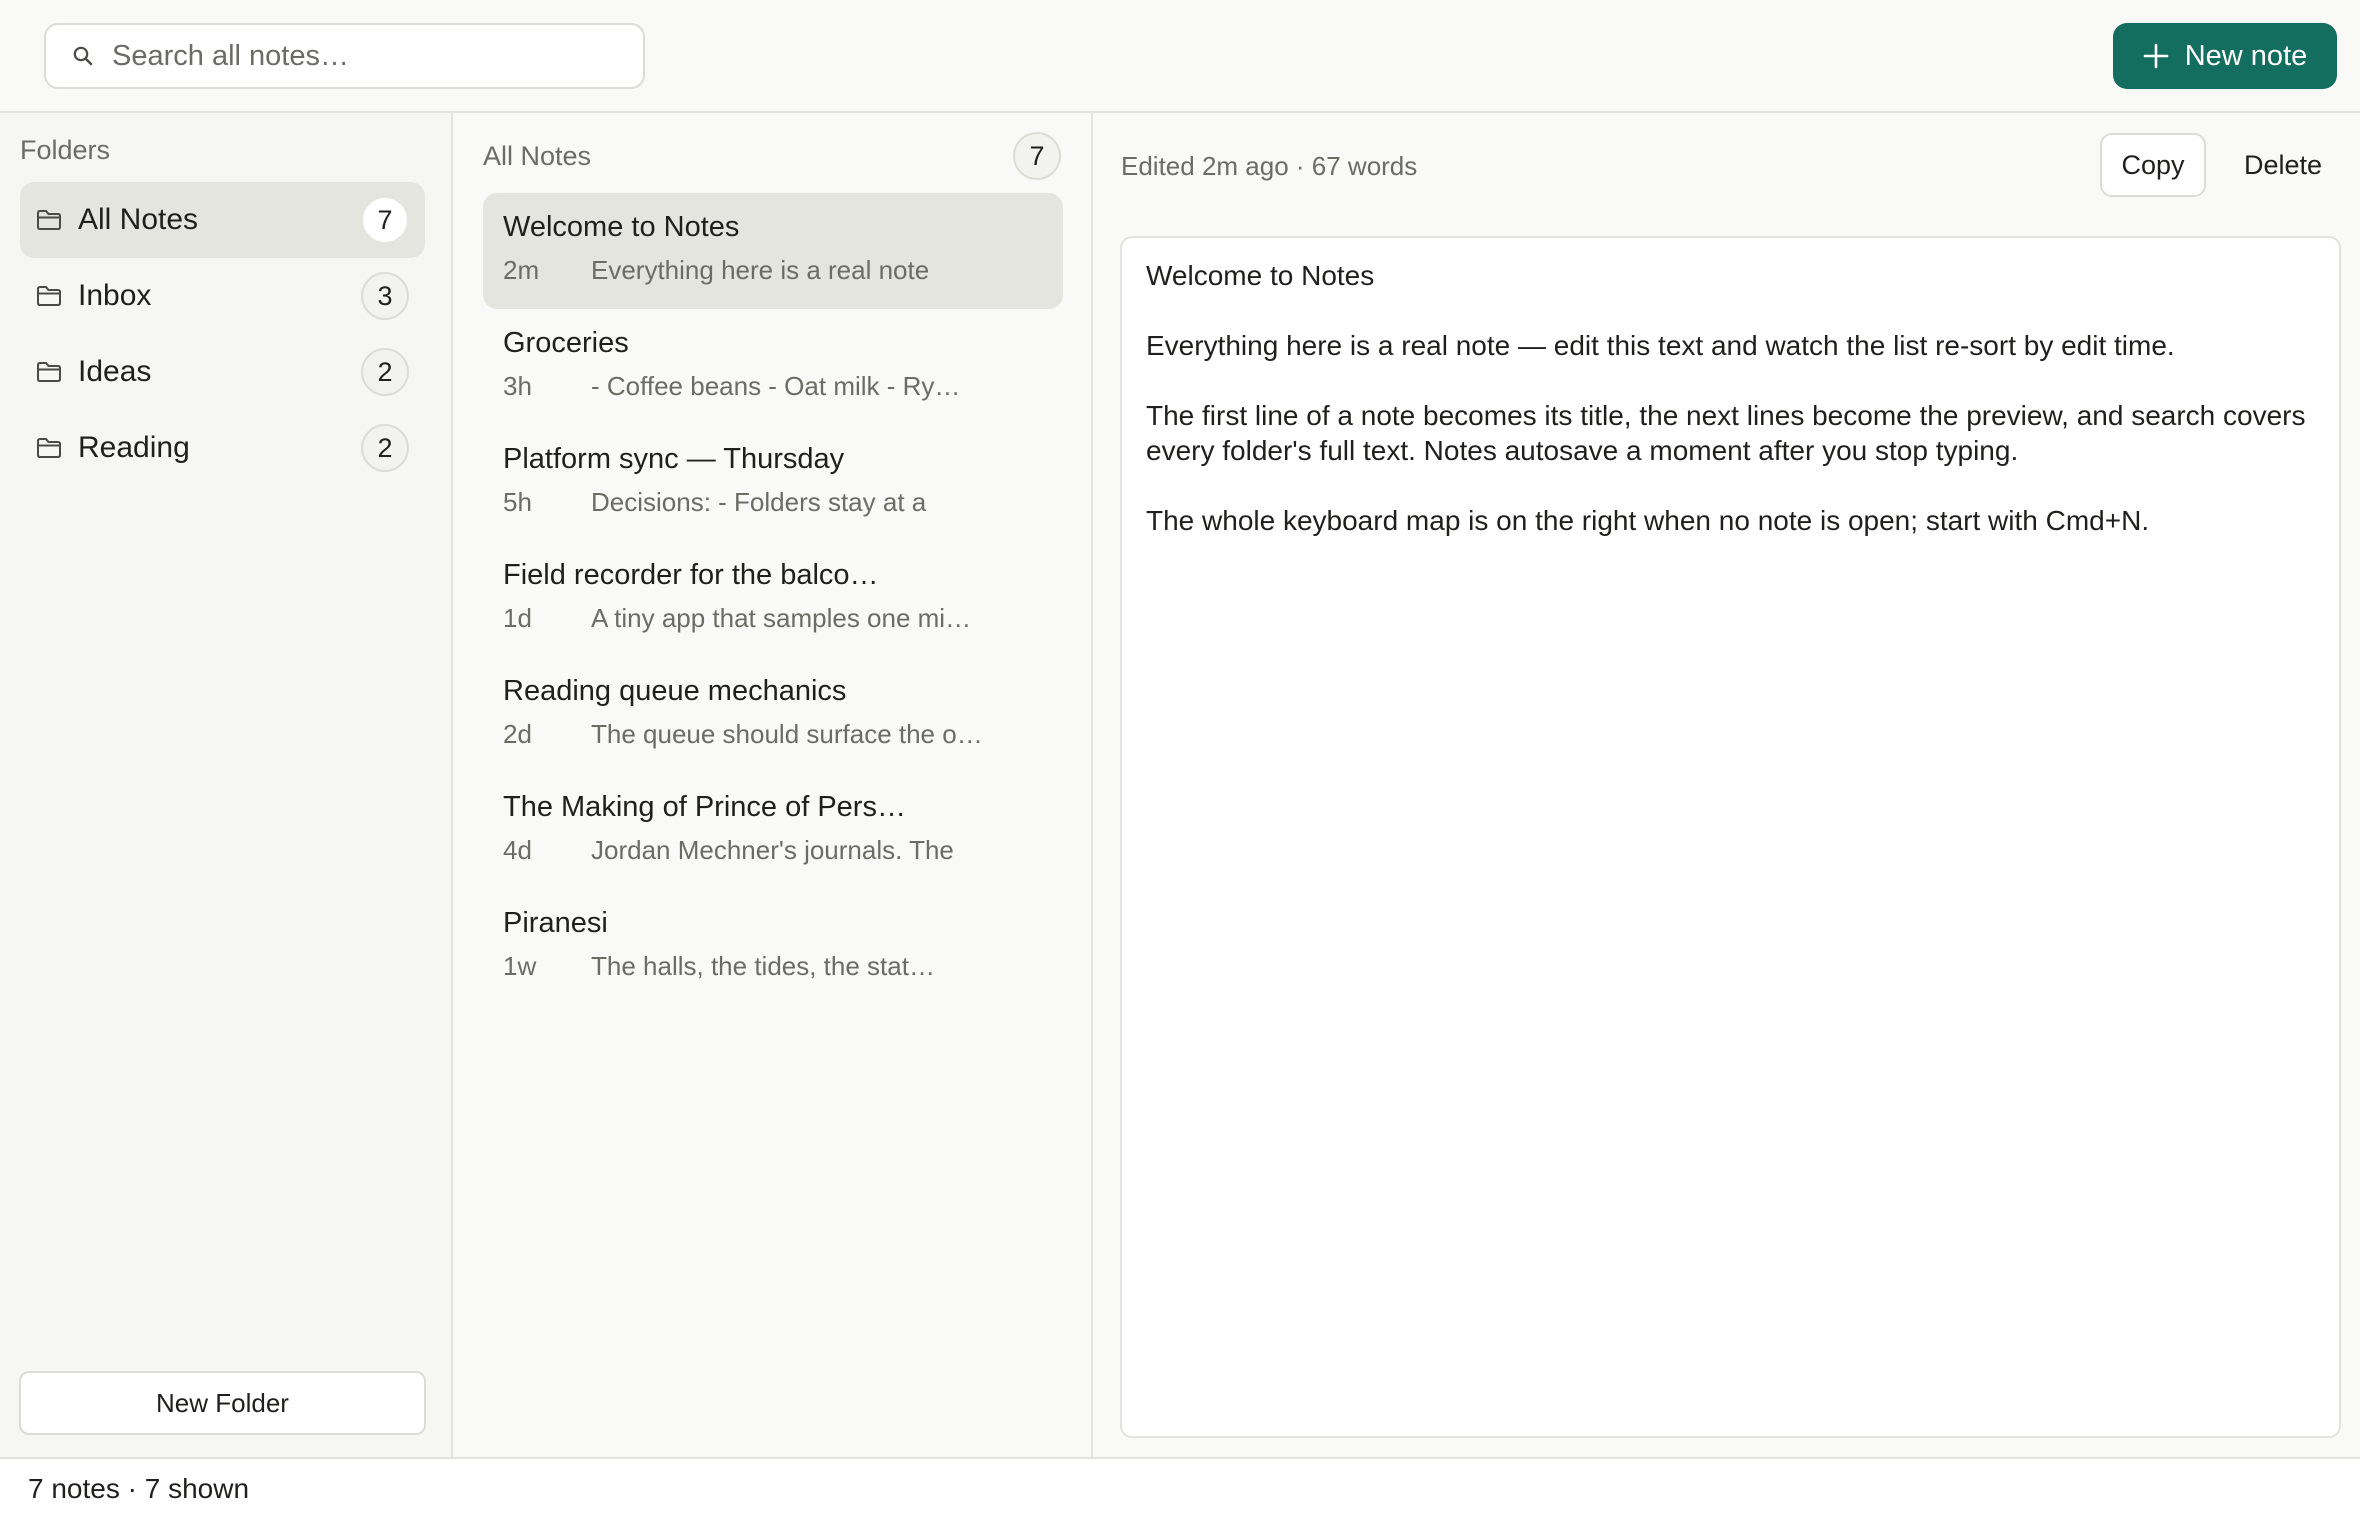  I want to click on note-time: 5h, so click(517, 502).